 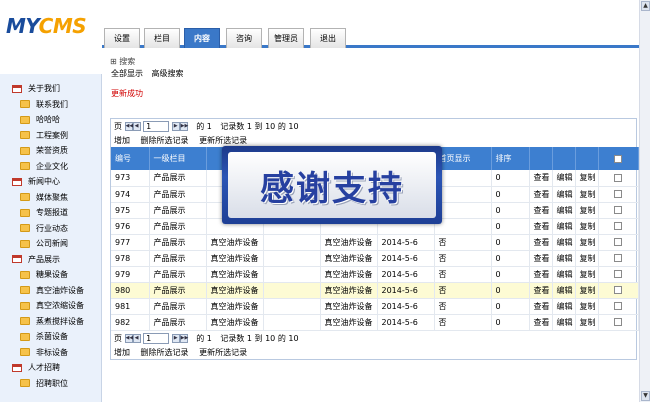 I want to click on sidebar-item: 工程案例, so click(x=44, y=136).